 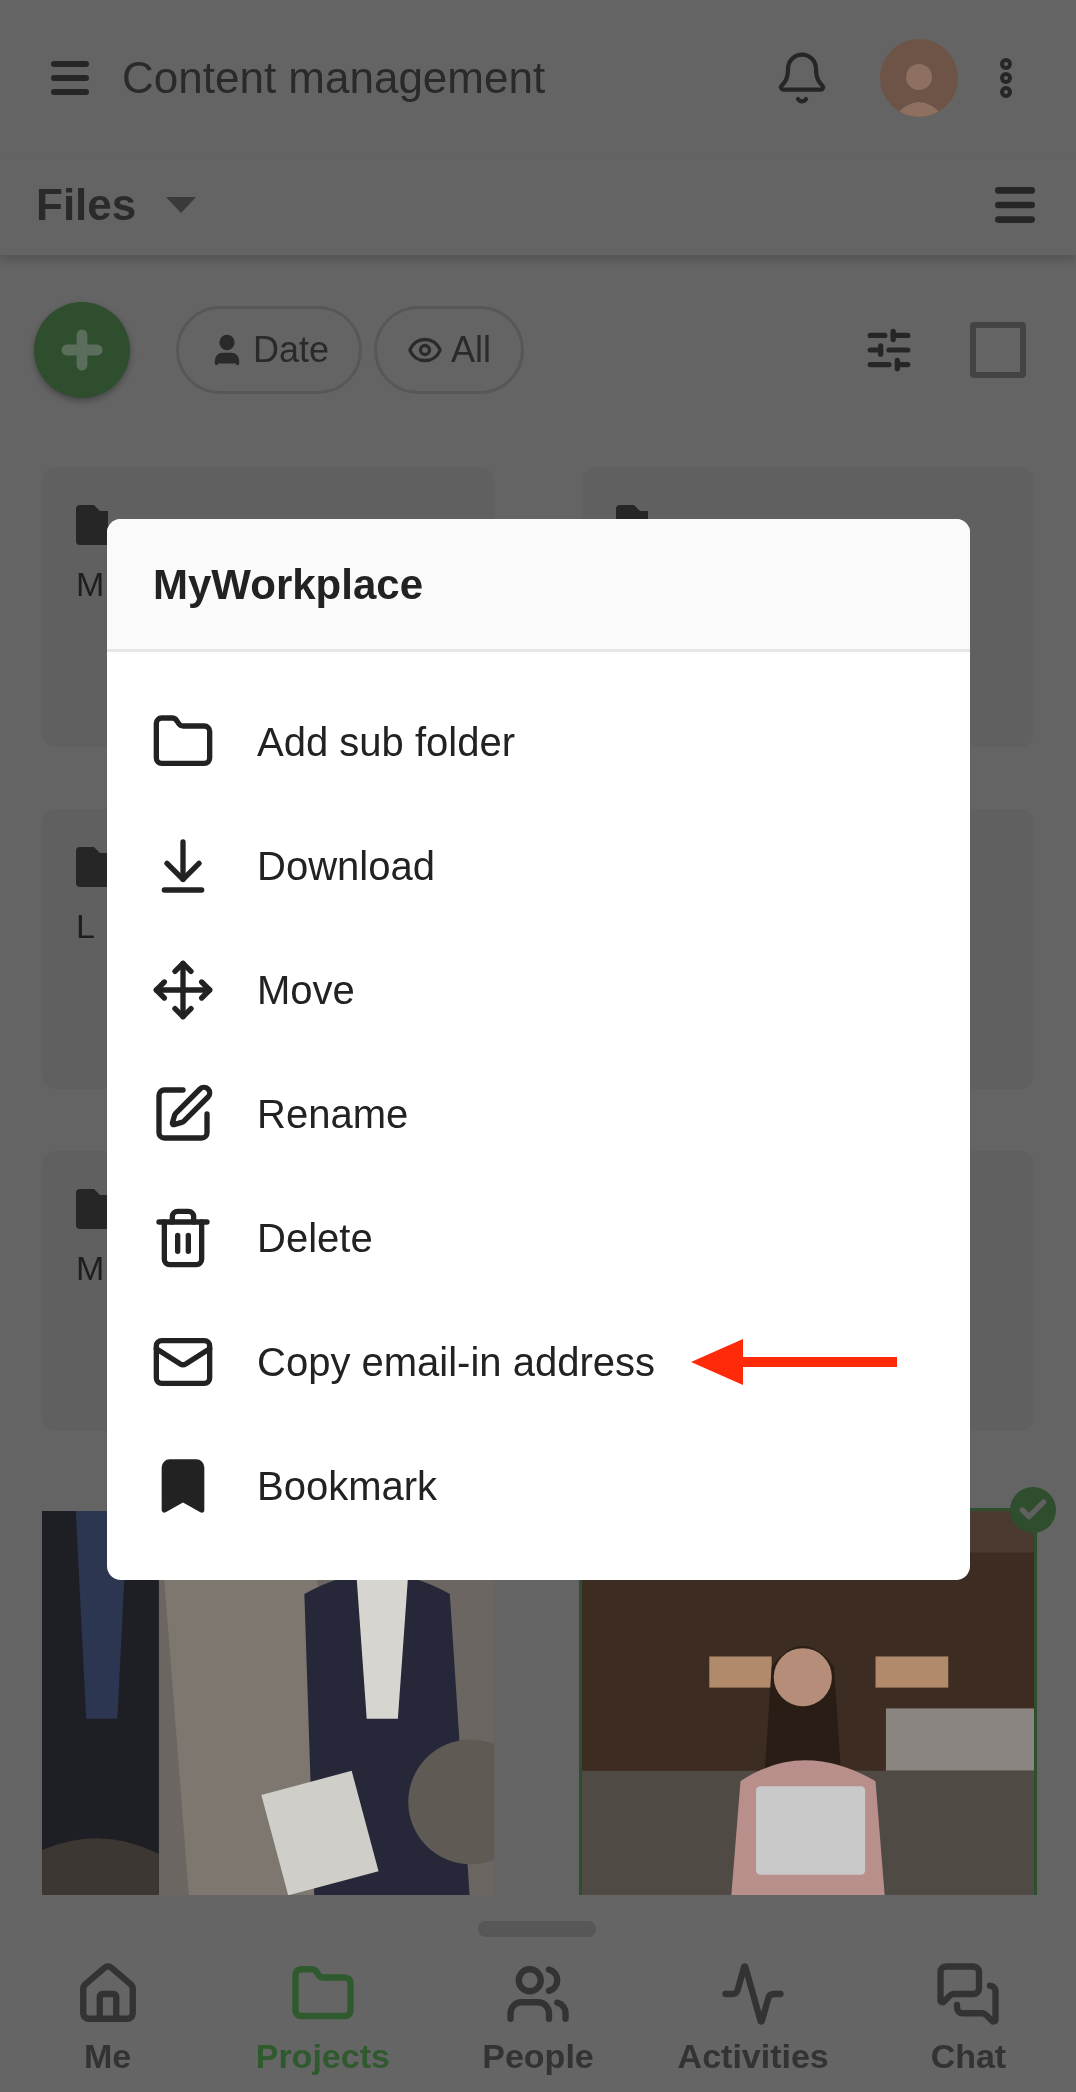 I want to click on menu-item: Copy email-in address, so click(x=403, y=1362).